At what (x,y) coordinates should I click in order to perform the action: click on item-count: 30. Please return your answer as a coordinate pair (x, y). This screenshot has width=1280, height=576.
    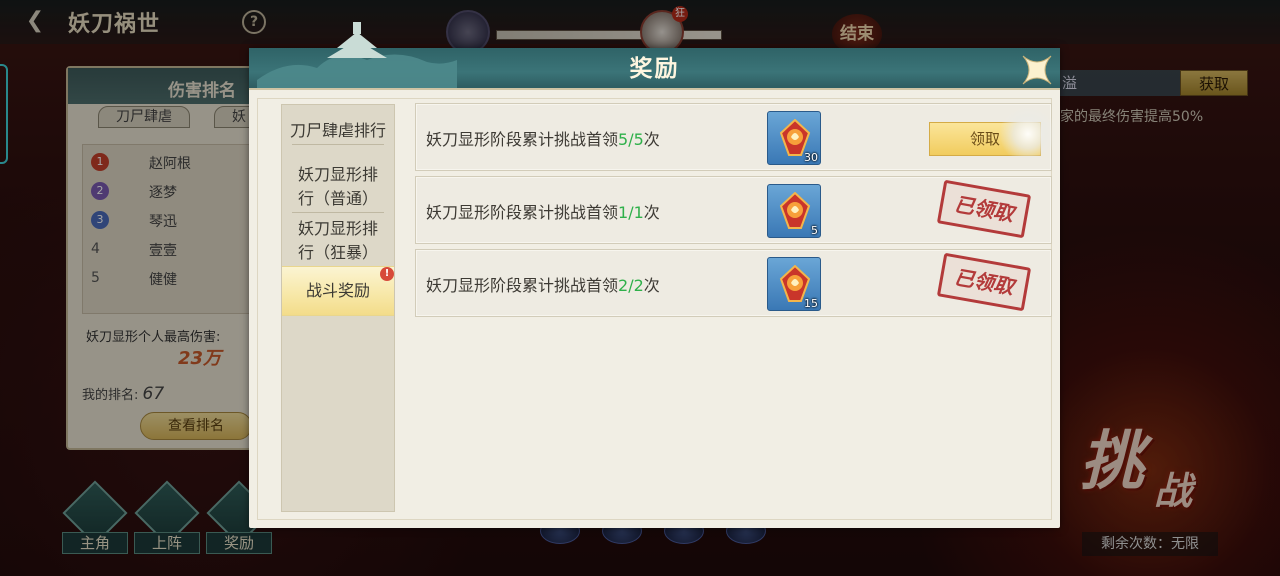
    Looking at the image, I should click on (811, 157).